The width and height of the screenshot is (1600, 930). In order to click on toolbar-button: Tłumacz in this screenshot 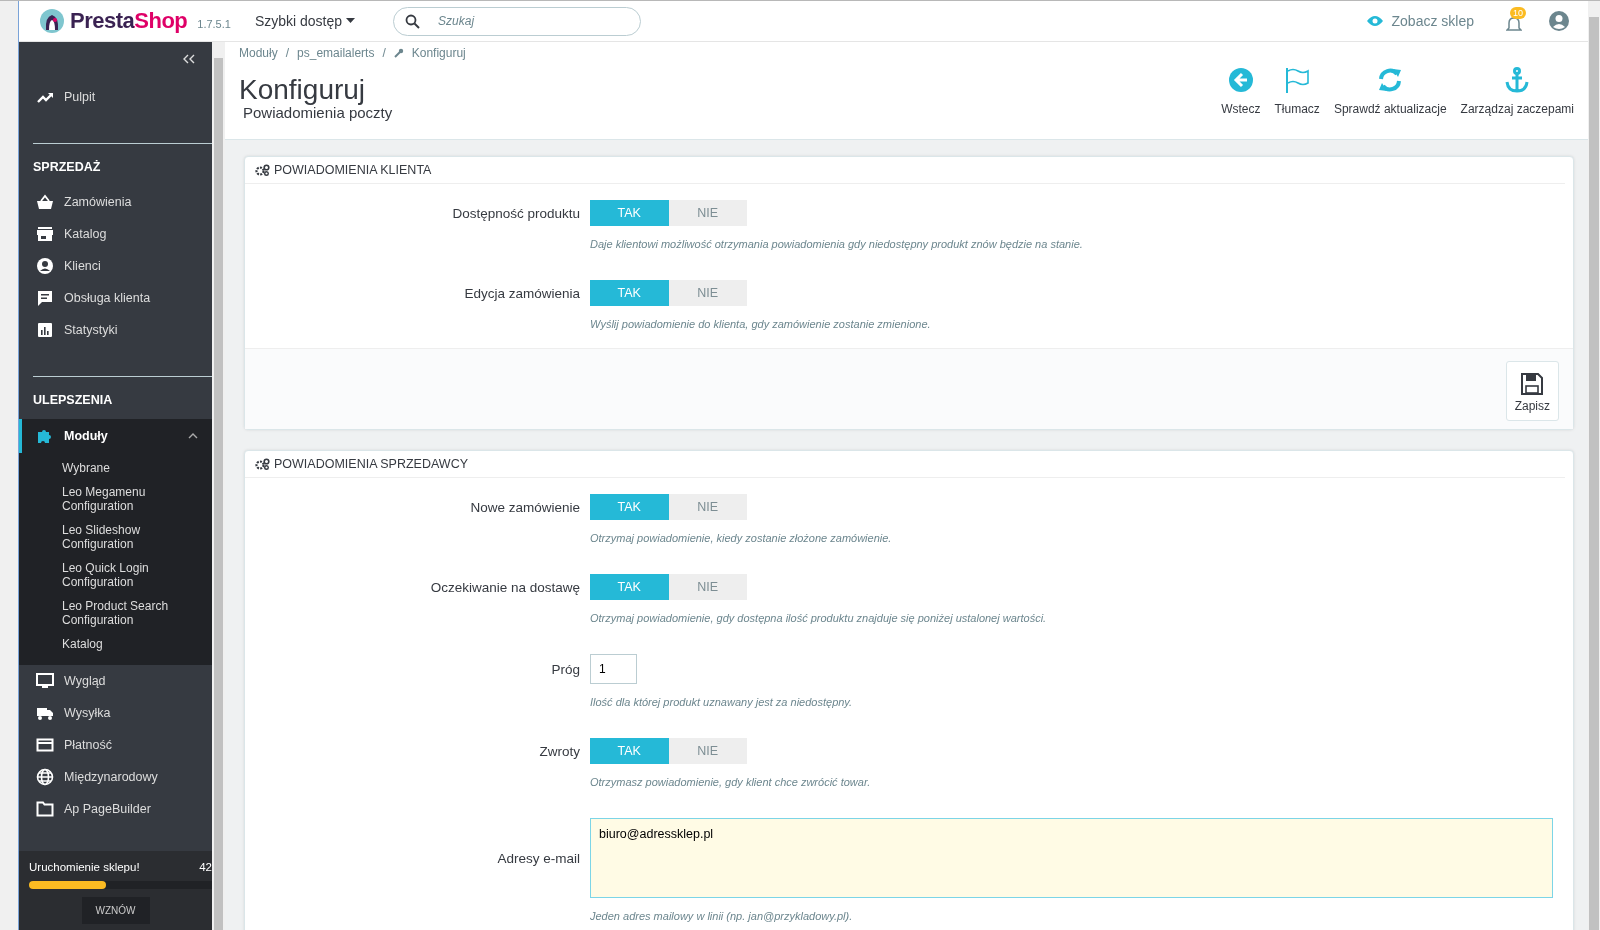, I will do `click(1297, 93)`.